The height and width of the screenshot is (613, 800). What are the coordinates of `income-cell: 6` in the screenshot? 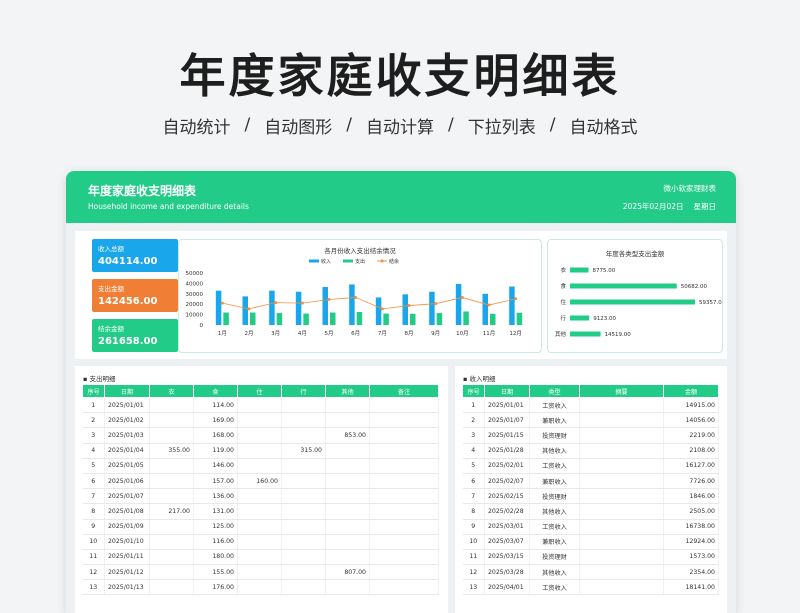 It's located at (473, 481).